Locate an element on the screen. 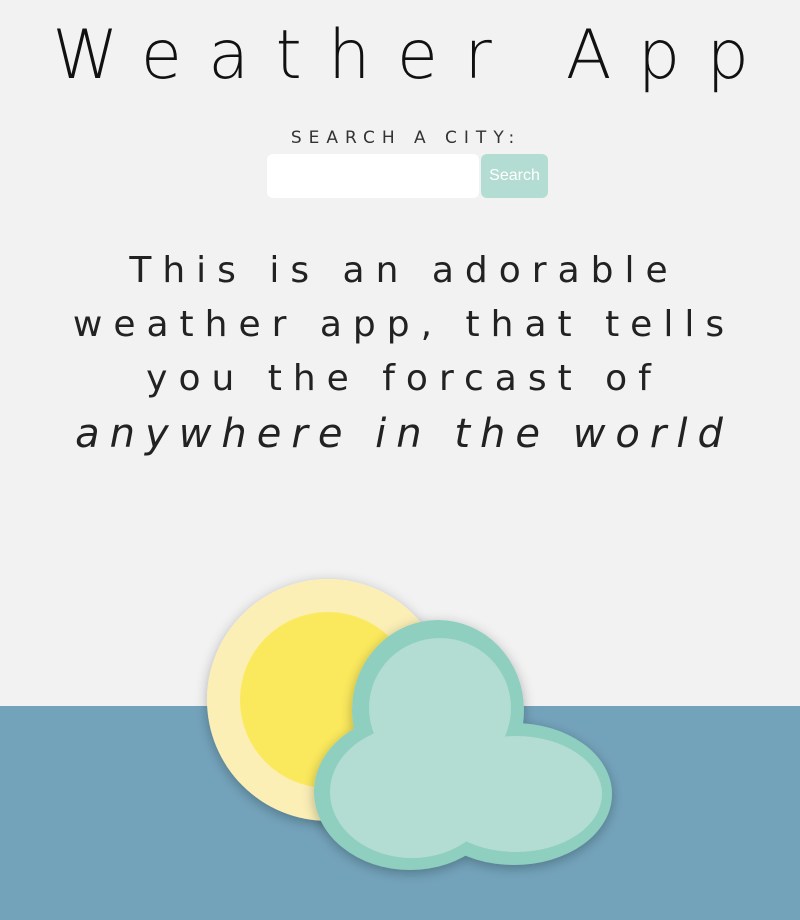 Image resolution: width=800 pixels, height=920 pixels. intro-line-1: This is an adorable is located at coordinates (404, 270).